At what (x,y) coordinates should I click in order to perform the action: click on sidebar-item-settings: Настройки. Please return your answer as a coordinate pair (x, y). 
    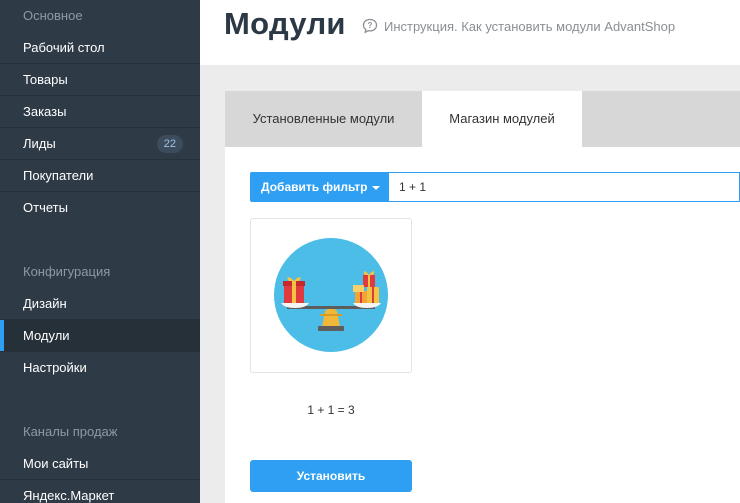
    Looking at the image, I should click on (100, 368).